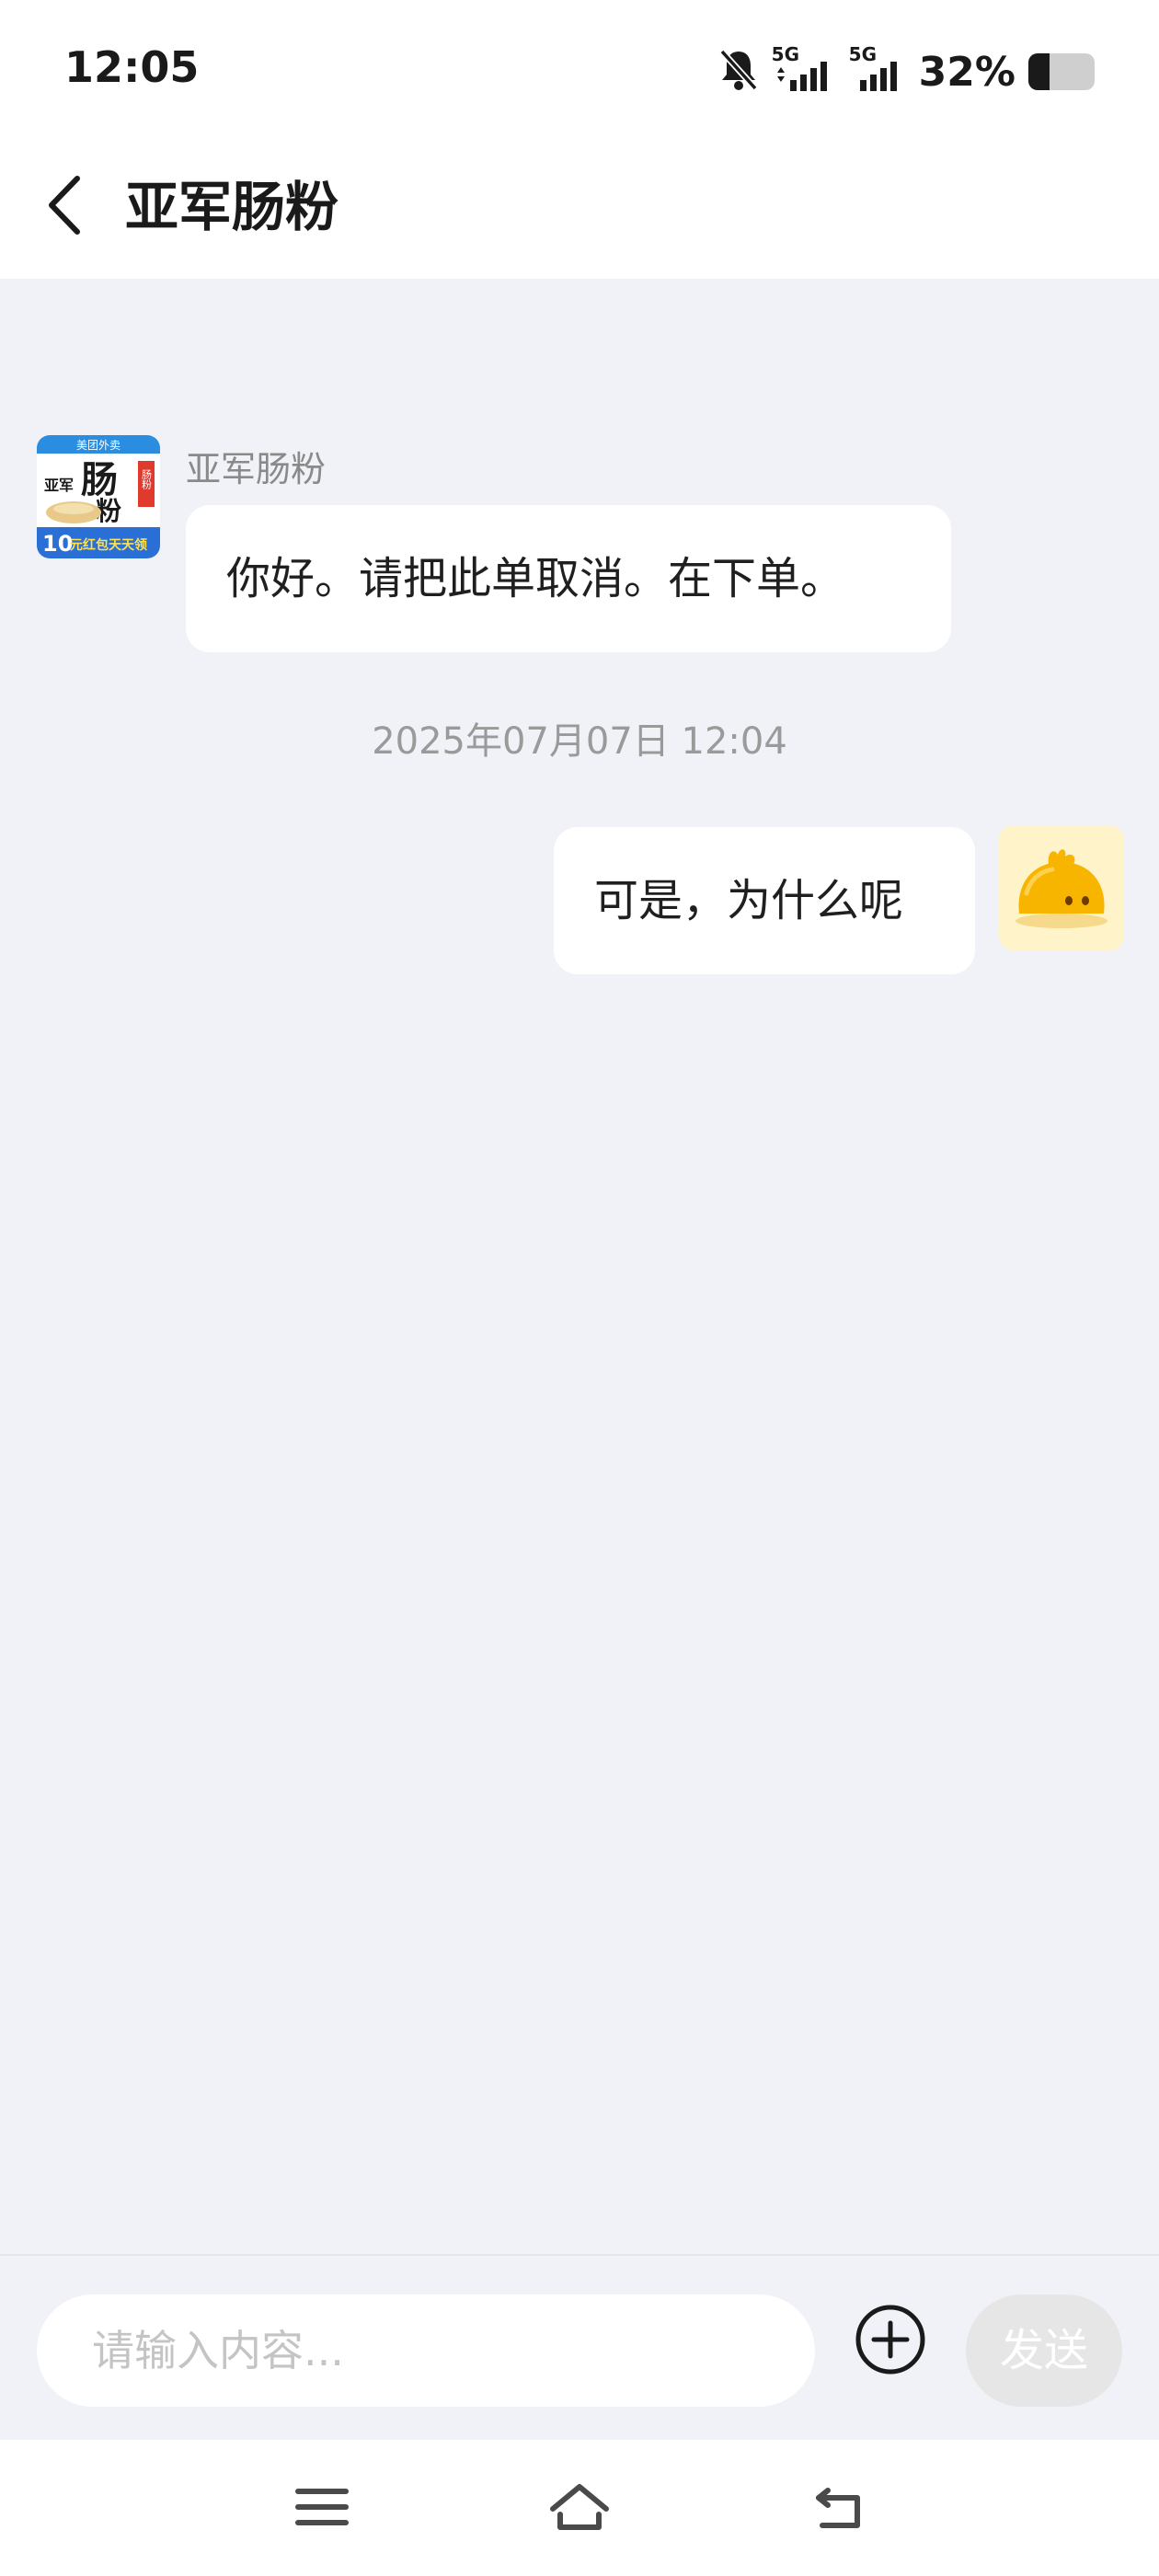  Describe the element at coordinates (57, 544) in the screenshot. I see `logo-bottom-number: 10` at that location.